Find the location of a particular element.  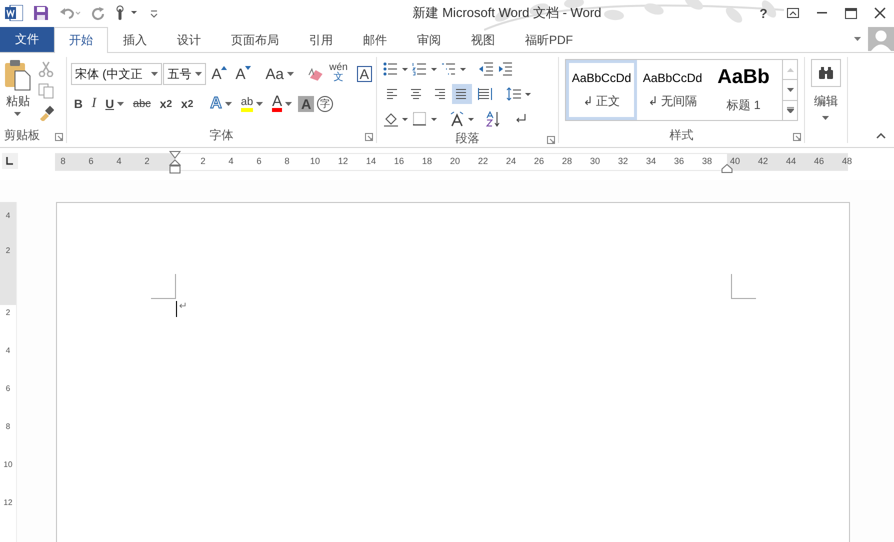

style-option: AaBbCcDd ↲ 正文 is located at coordinates (601, 90).